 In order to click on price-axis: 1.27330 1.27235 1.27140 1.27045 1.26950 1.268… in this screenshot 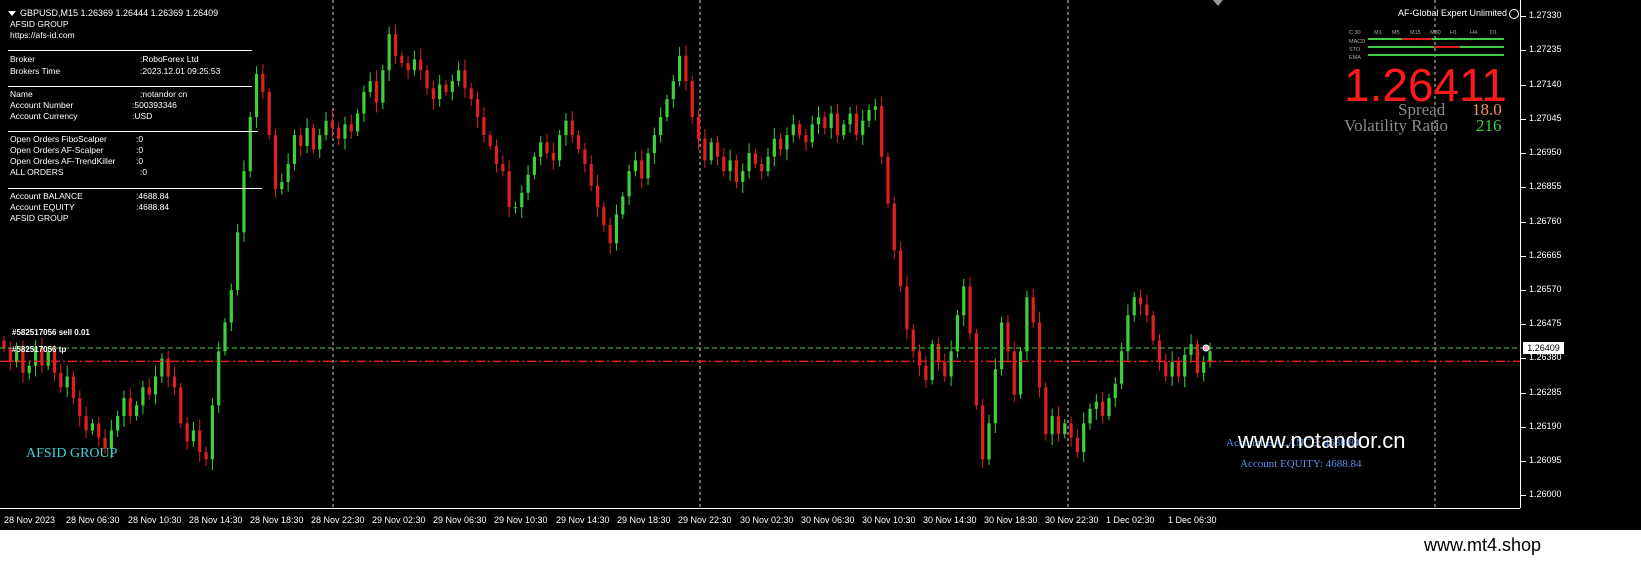, I will do `click(1580, 254)`.